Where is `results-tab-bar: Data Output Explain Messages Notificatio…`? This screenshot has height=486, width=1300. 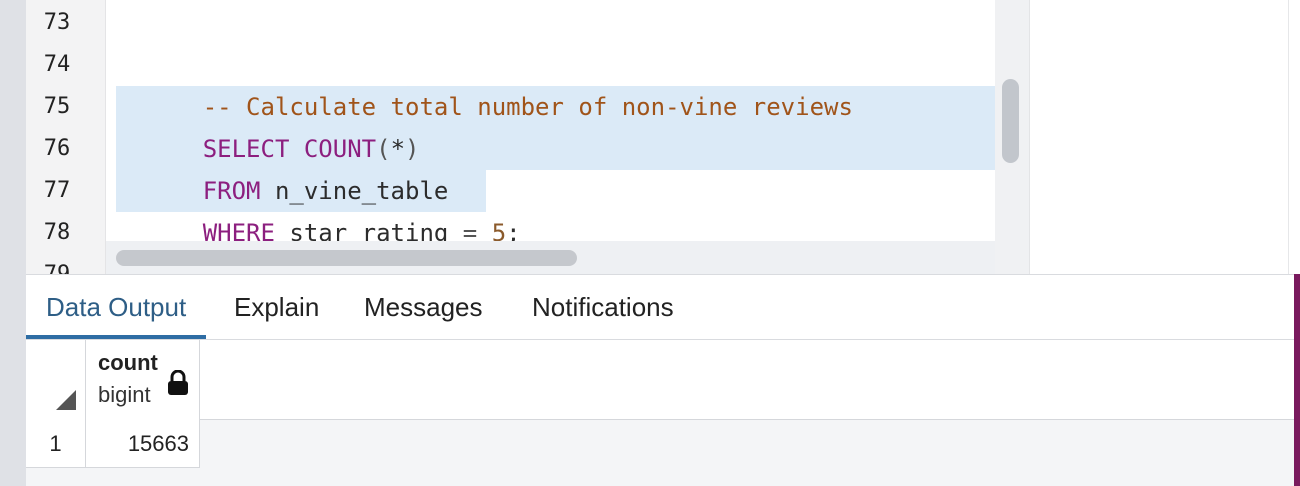
results-tab-bar: Data Output Explain Messages Notificatio… is located at coordinates (660, 307).